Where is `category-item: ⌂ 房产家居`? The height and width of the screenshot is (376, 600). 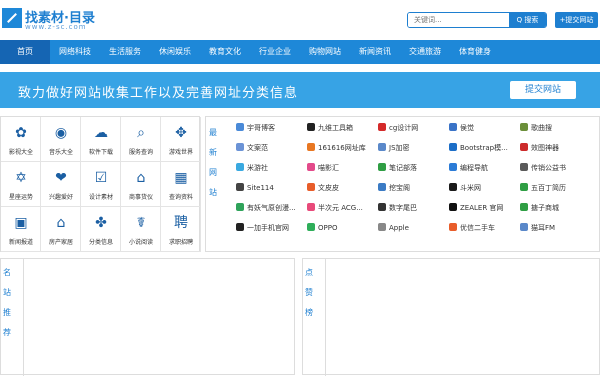 category-item: ⌂ 房产家居 is located at coordinates (61, 229).